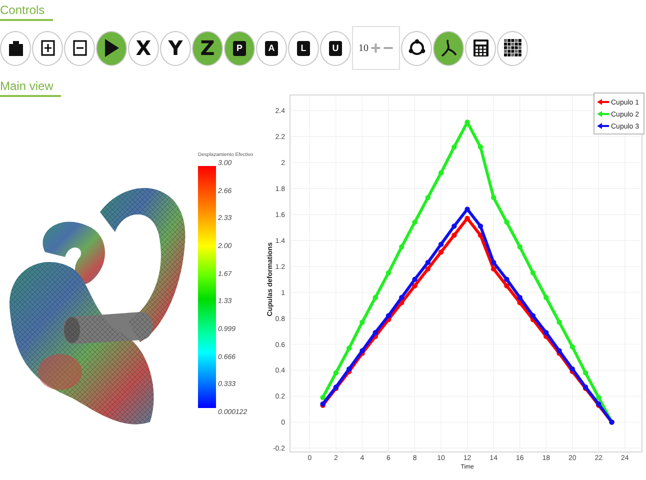 The image size is (646, 480). I want to click on tile-label: L, so click(303, 48).